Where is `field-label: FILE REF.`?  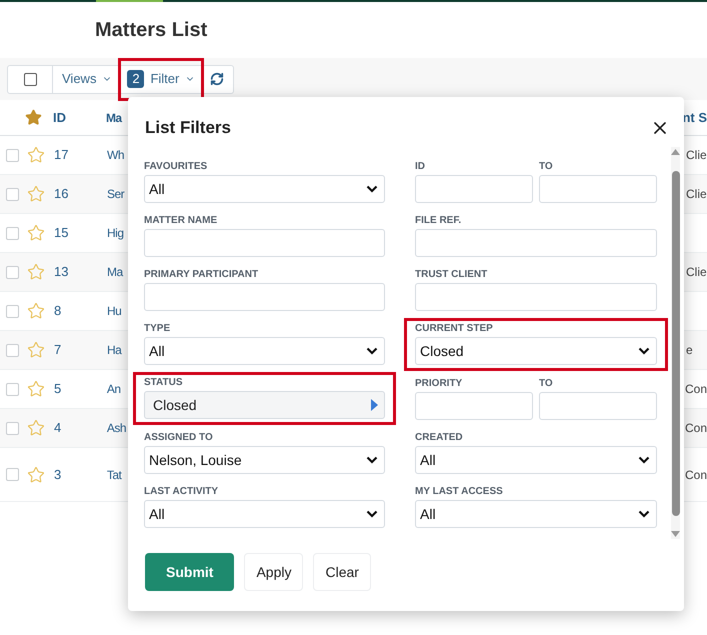 field-label: FILE REF. is located at coordinates (438, 221).